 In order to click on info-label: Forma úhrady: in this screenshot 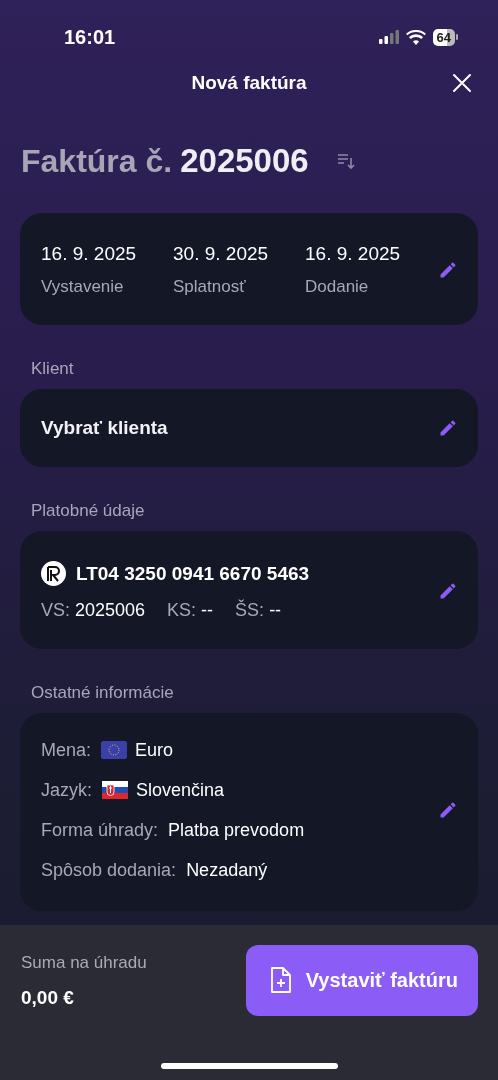, I will do `click(100, 830)`.